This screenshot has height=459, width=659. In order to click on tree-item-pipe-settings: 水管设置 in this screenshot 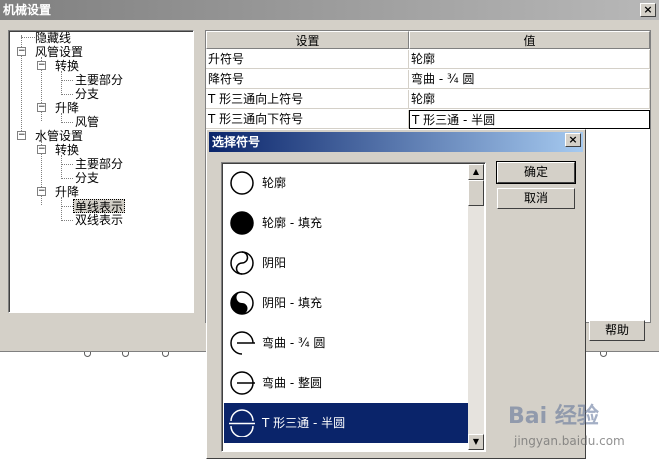, I will do `click(59, 136)`.